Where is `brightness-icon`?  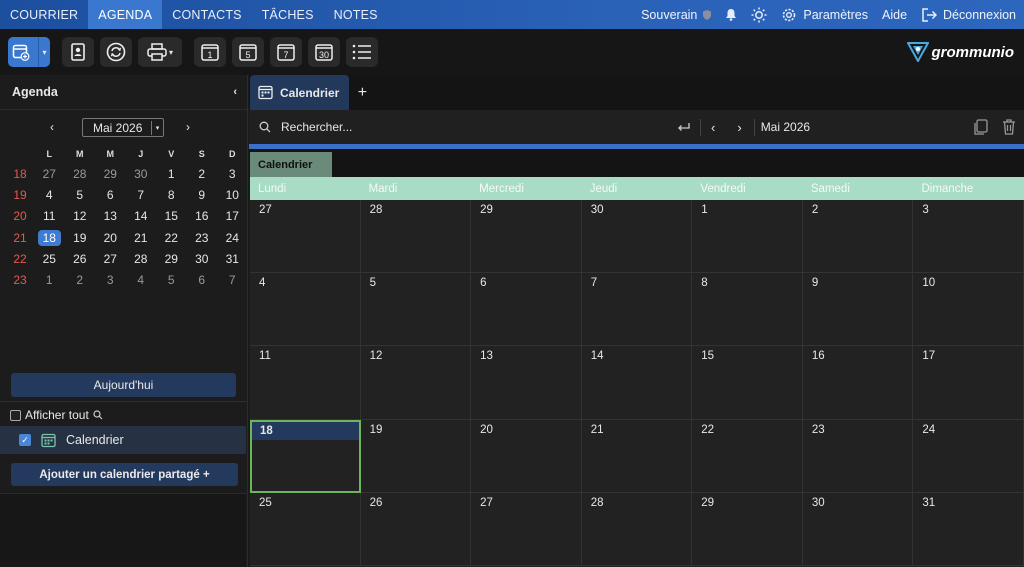 brightness-icon is located at coordinates (759, 15).